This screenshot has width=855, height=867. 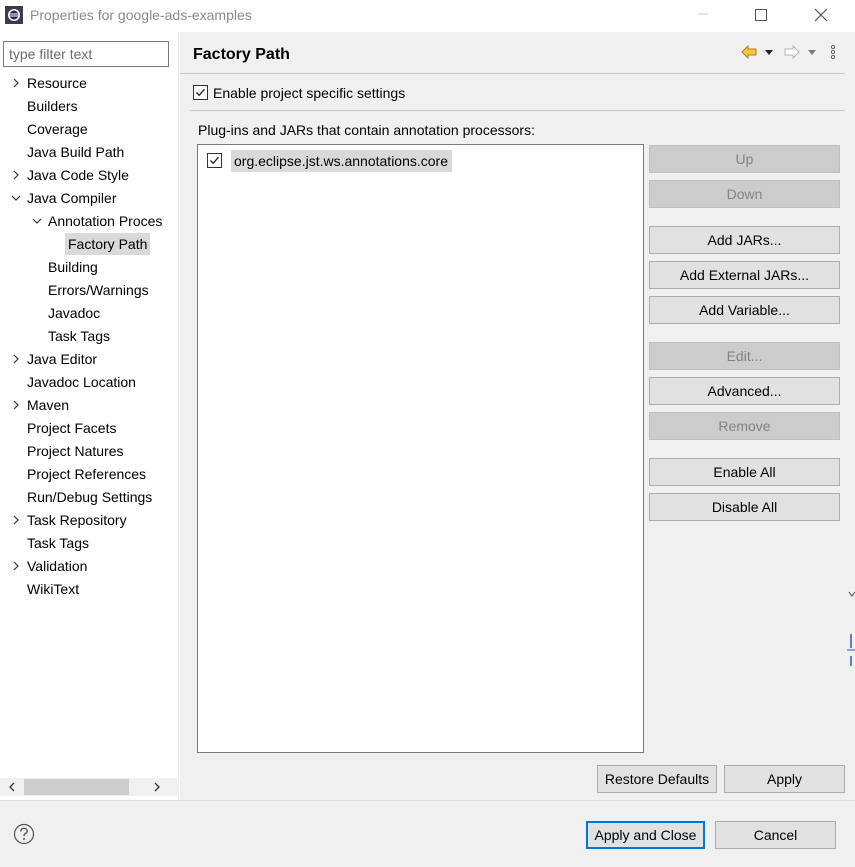 I want to click on tree-item: Java Code Style, so click(x=89, y=175).